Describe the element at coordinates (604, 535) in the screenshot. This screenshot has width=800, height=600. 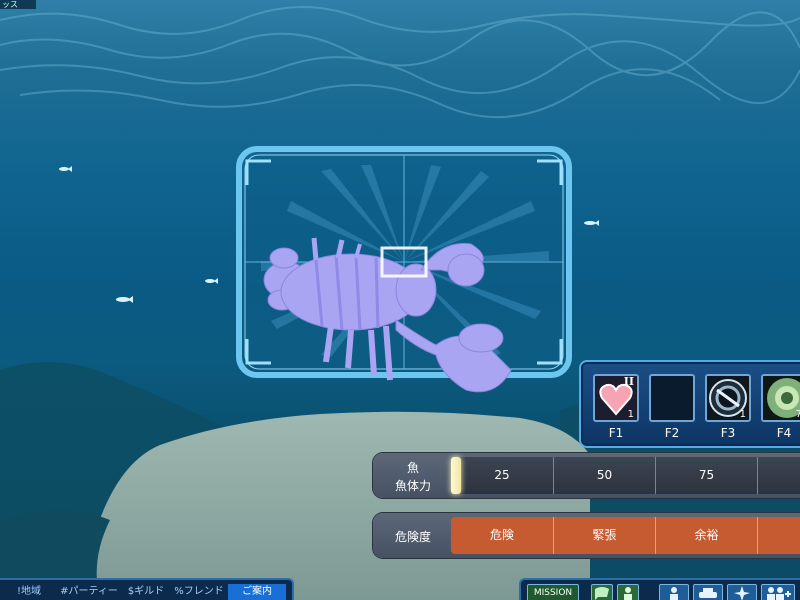
I see `danger-zone: 緊張` at that location.